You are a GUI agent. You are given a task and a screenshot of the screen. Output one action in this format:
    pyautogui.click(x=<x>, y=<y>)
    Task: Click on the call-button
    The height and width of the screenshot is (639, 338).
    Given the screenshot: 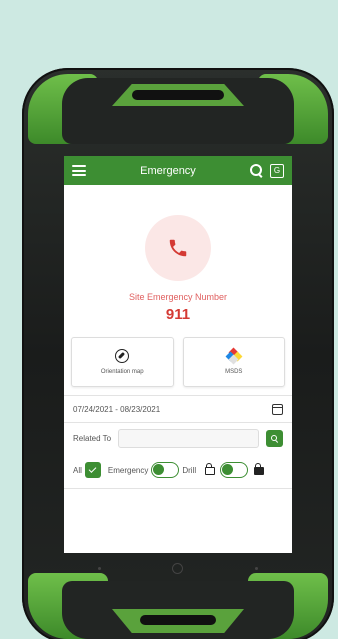 What is the action you would take?
    pyautogui.click(x=178, y=248)
    